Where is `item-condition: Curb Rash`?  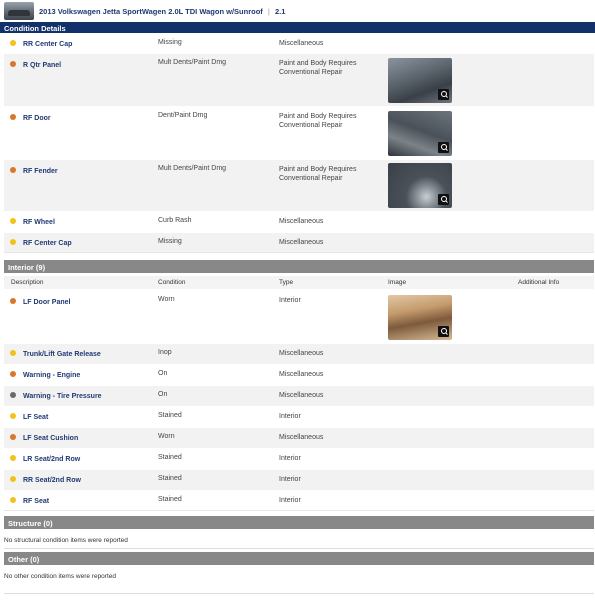 item-condition: Curb Rash is located at coordinates (175, 220).